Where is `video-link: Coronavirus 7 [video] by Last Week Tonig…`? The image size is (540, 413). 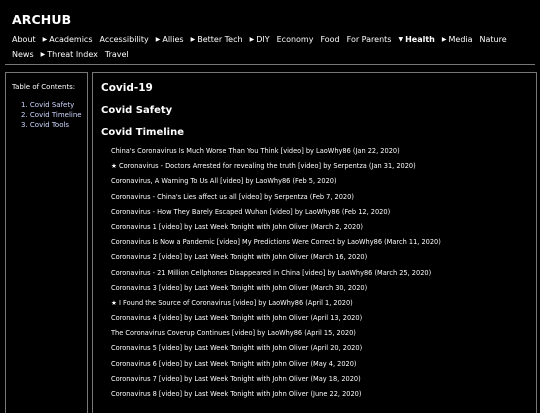
video-link: Coronavirus 7 [video] by Last Week Tonig… is located at coordinates (236, 379).